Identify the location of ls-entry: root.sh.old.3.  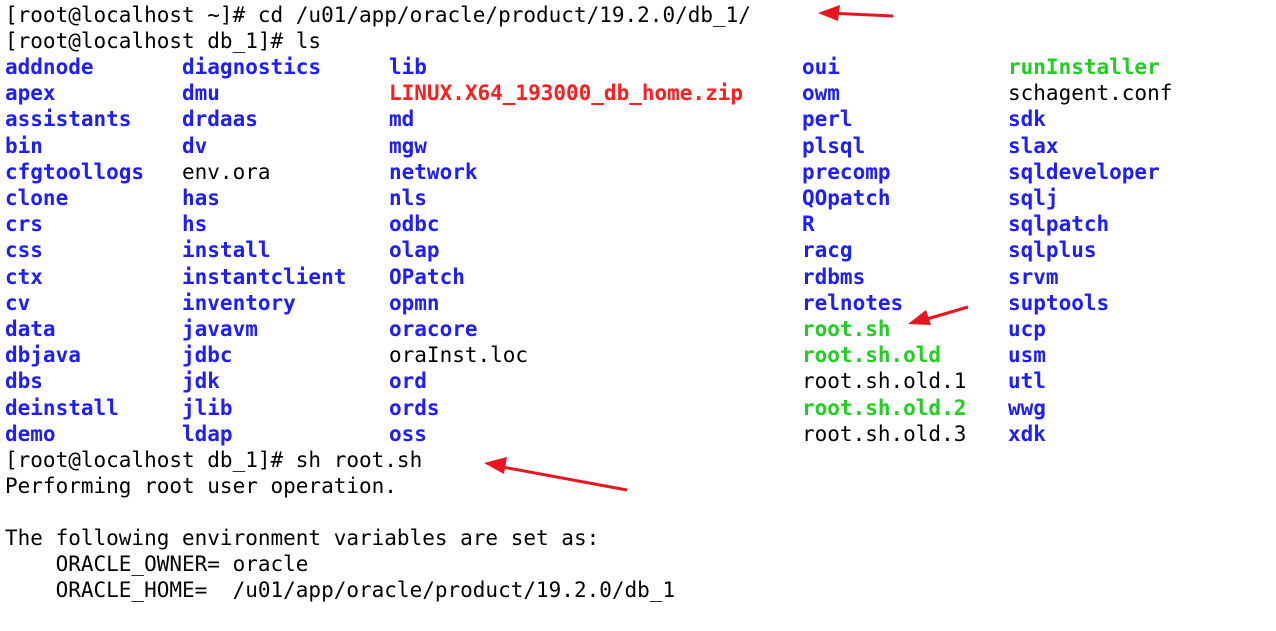
(884, 433).